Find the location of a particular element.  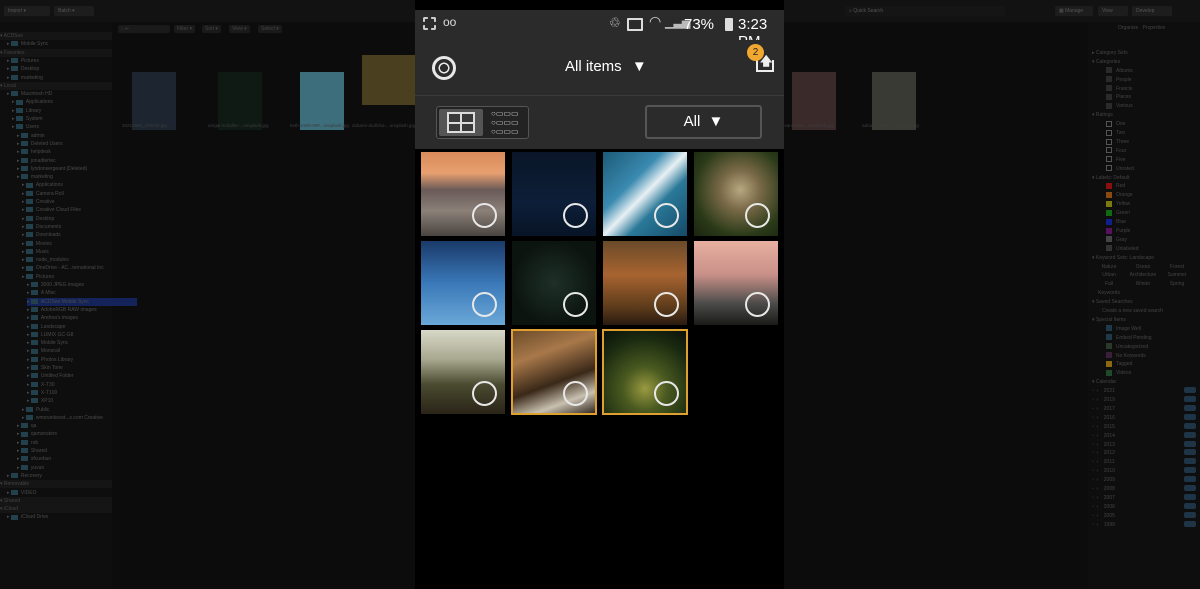

tree-item: ▸ AdobeRGB RAW images is located at coordinates (62, 310).